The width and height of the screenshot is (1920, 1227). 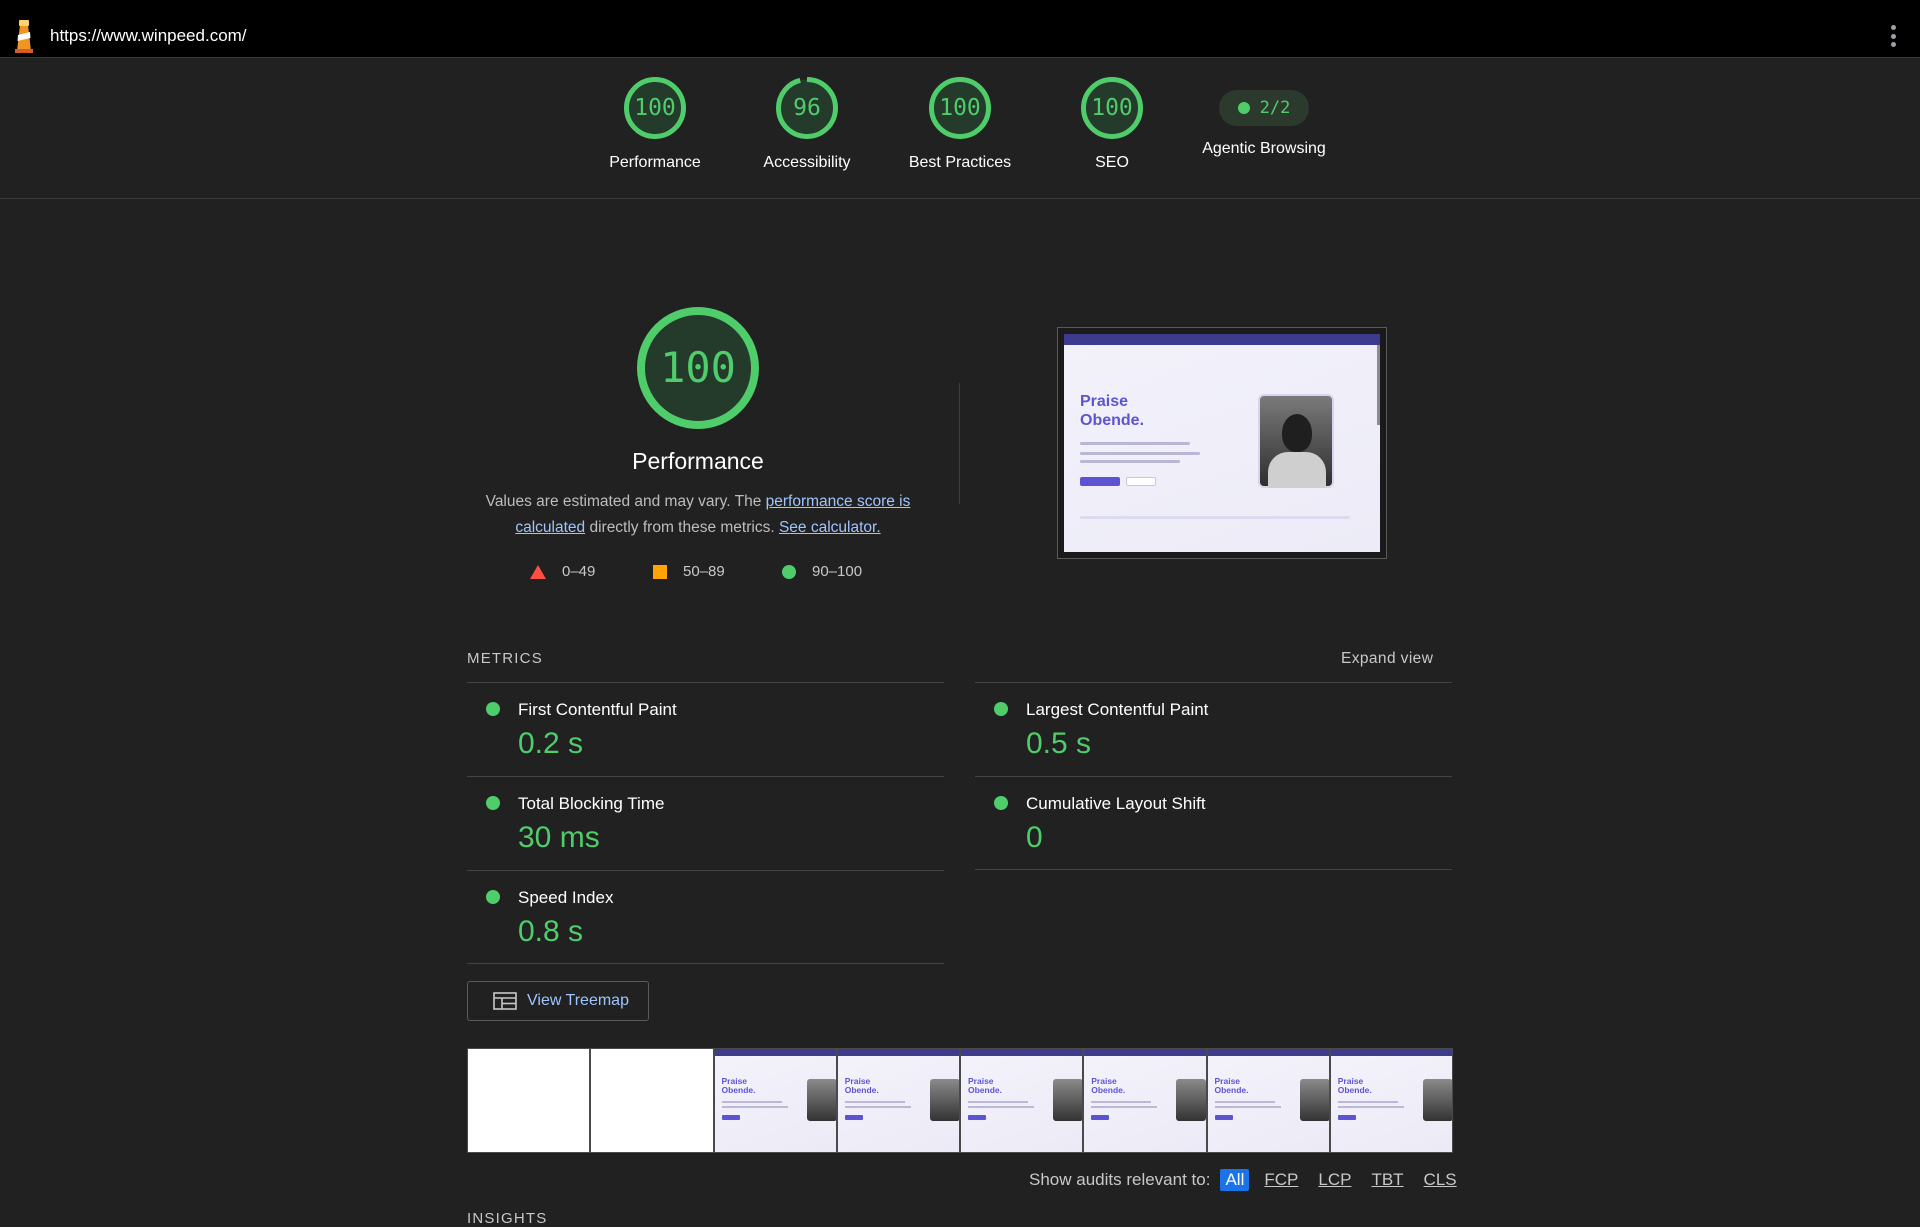 What do you see at coordinates (148, 35) in the screenshot?
I see `page-url: https://www.winpeed.com/` at bounding box center [148, 35].